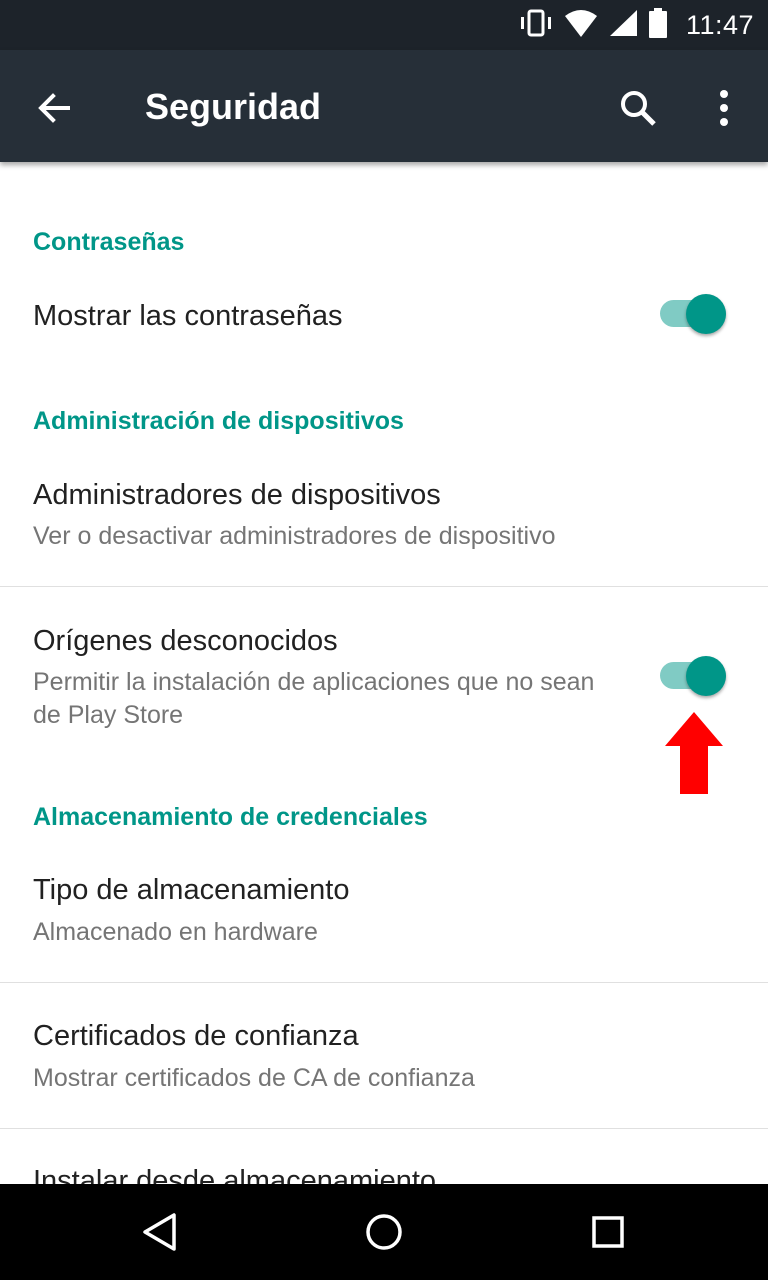 The width and height of the screenshot is (768, 1280). Describe the element at coordinates (188, 316) in the screenshot. I see `show-passwords-title: Mostrar las contraseñas` at that location.